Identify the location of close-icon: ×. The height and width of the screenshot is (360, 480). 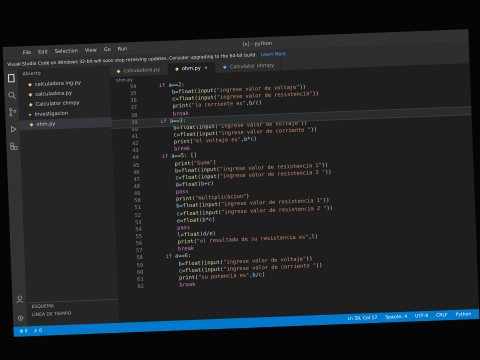
(206, 68).